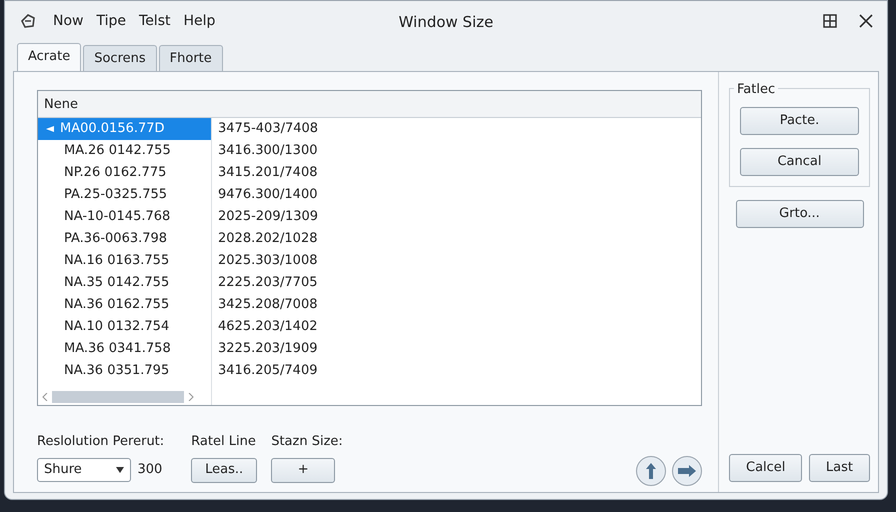 Image resolution: width=896 pixels, height=512 pixels. Describe the element at coordinates (267, 283) in the screenshot. I see `list-cell-text: 2225.203/7705` at that location.